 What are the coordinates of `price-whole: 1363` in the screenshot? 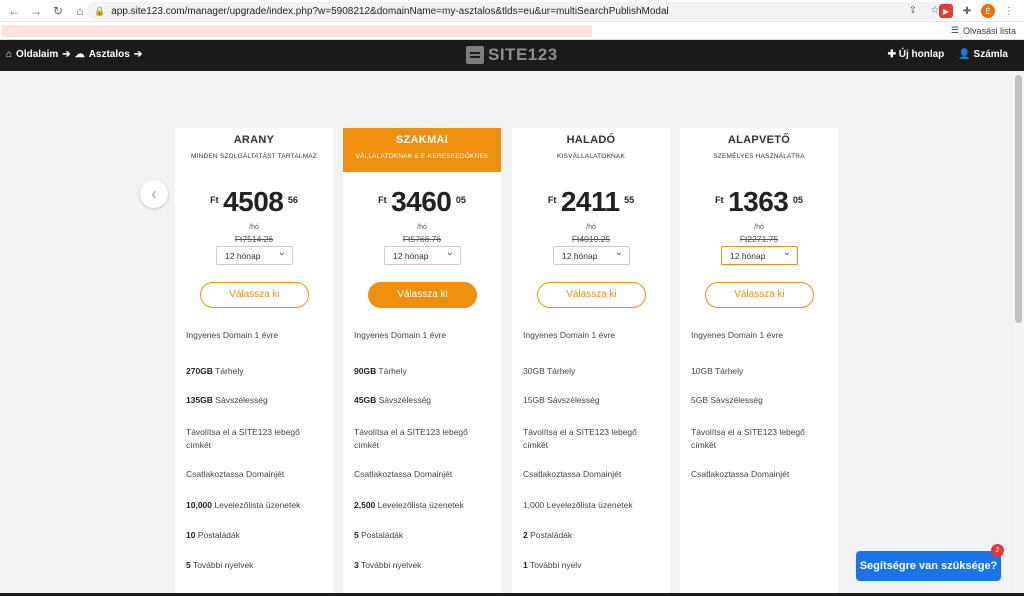 It's located at (758, 201).